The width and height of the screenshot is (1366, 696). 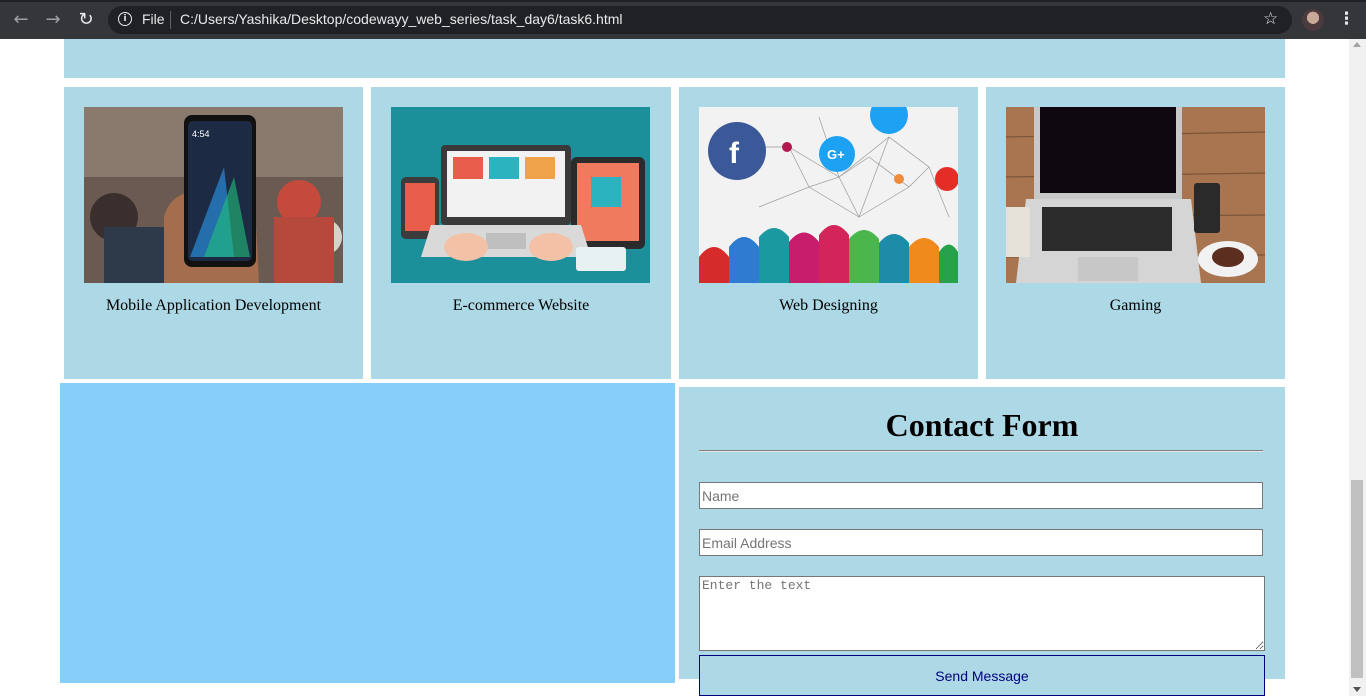 I want to click on file-label: File, so click(x=153, y=19).